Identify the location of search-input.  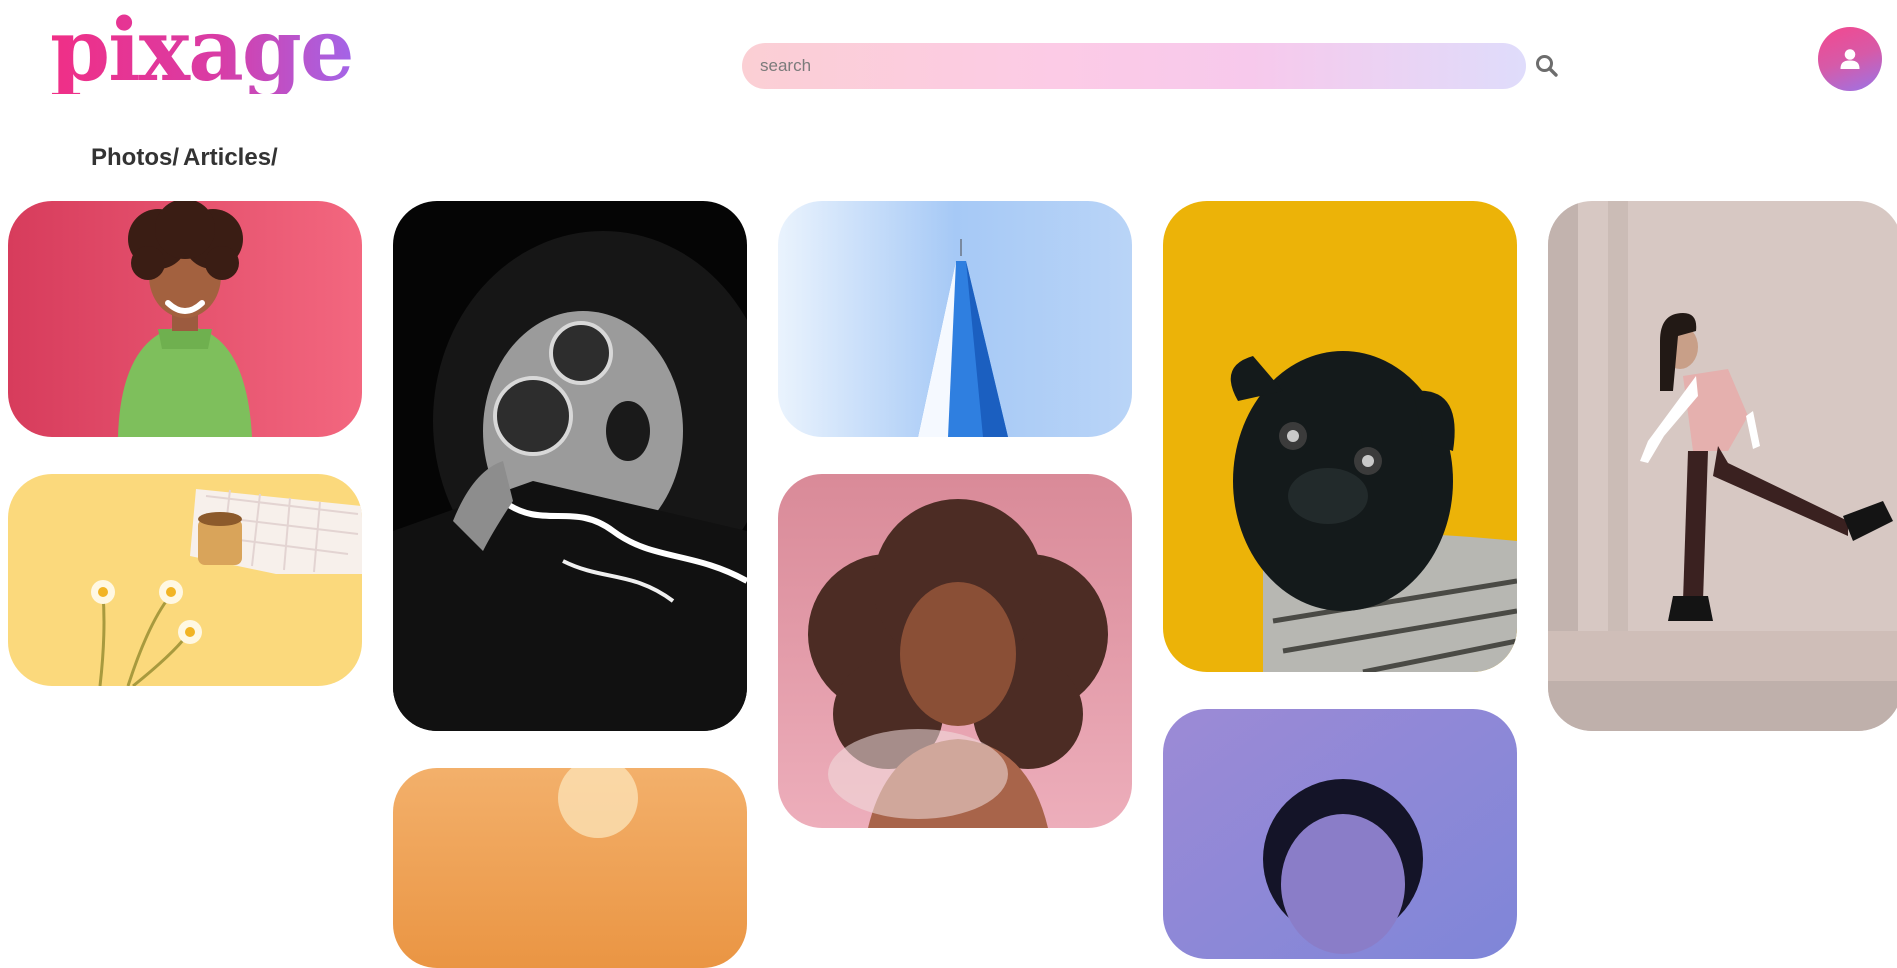
(1134, 66).